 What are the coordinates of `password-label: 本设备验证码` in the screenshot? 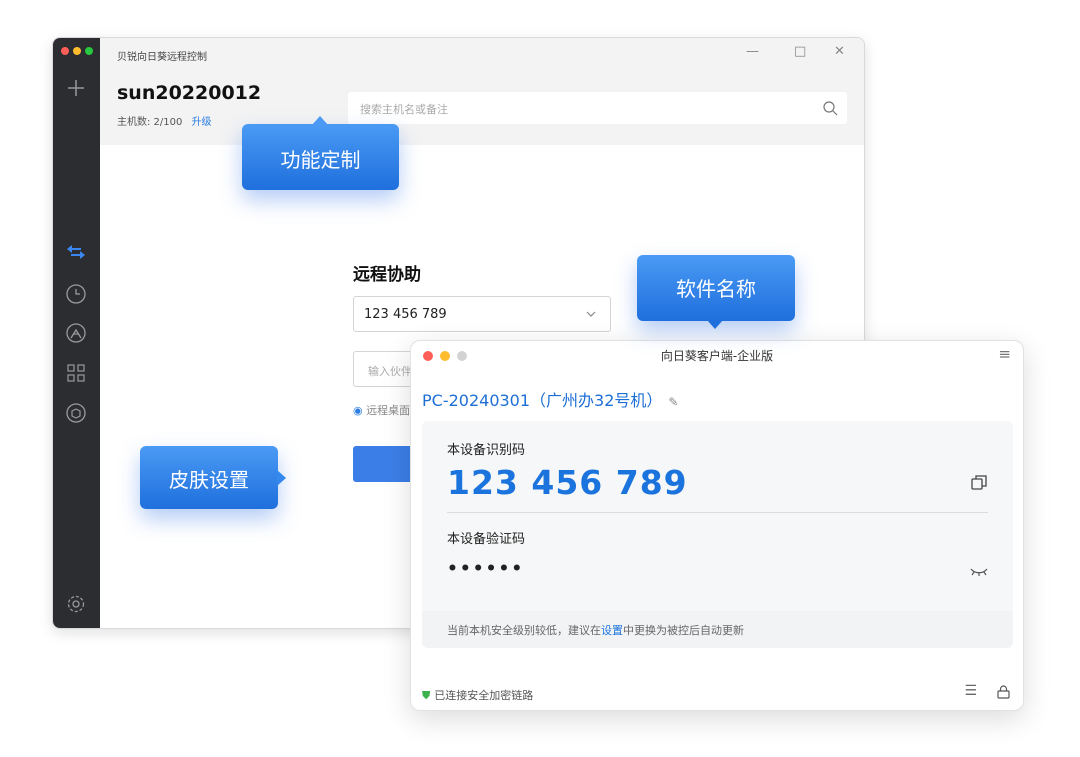 It's located at (486, 539).